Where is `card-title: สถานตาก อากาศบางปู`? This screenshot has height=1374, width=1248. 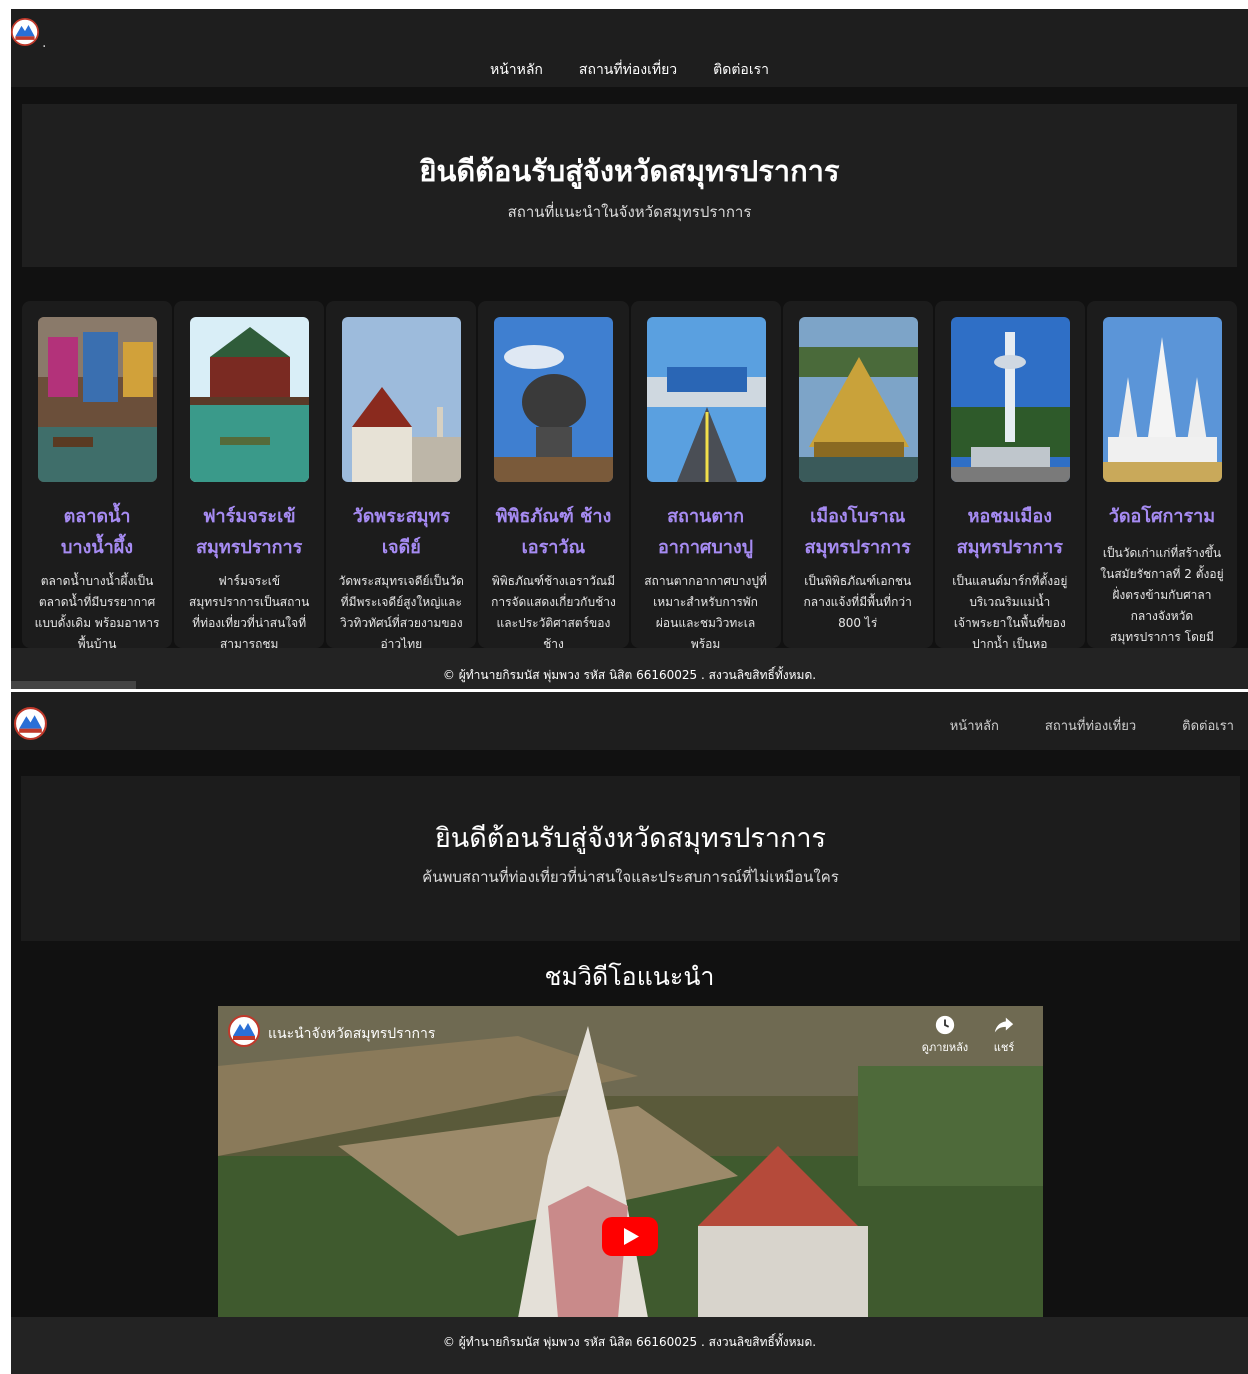 card-title: สถานตาก อากาศบางปู is located at coordinates (706, 532).